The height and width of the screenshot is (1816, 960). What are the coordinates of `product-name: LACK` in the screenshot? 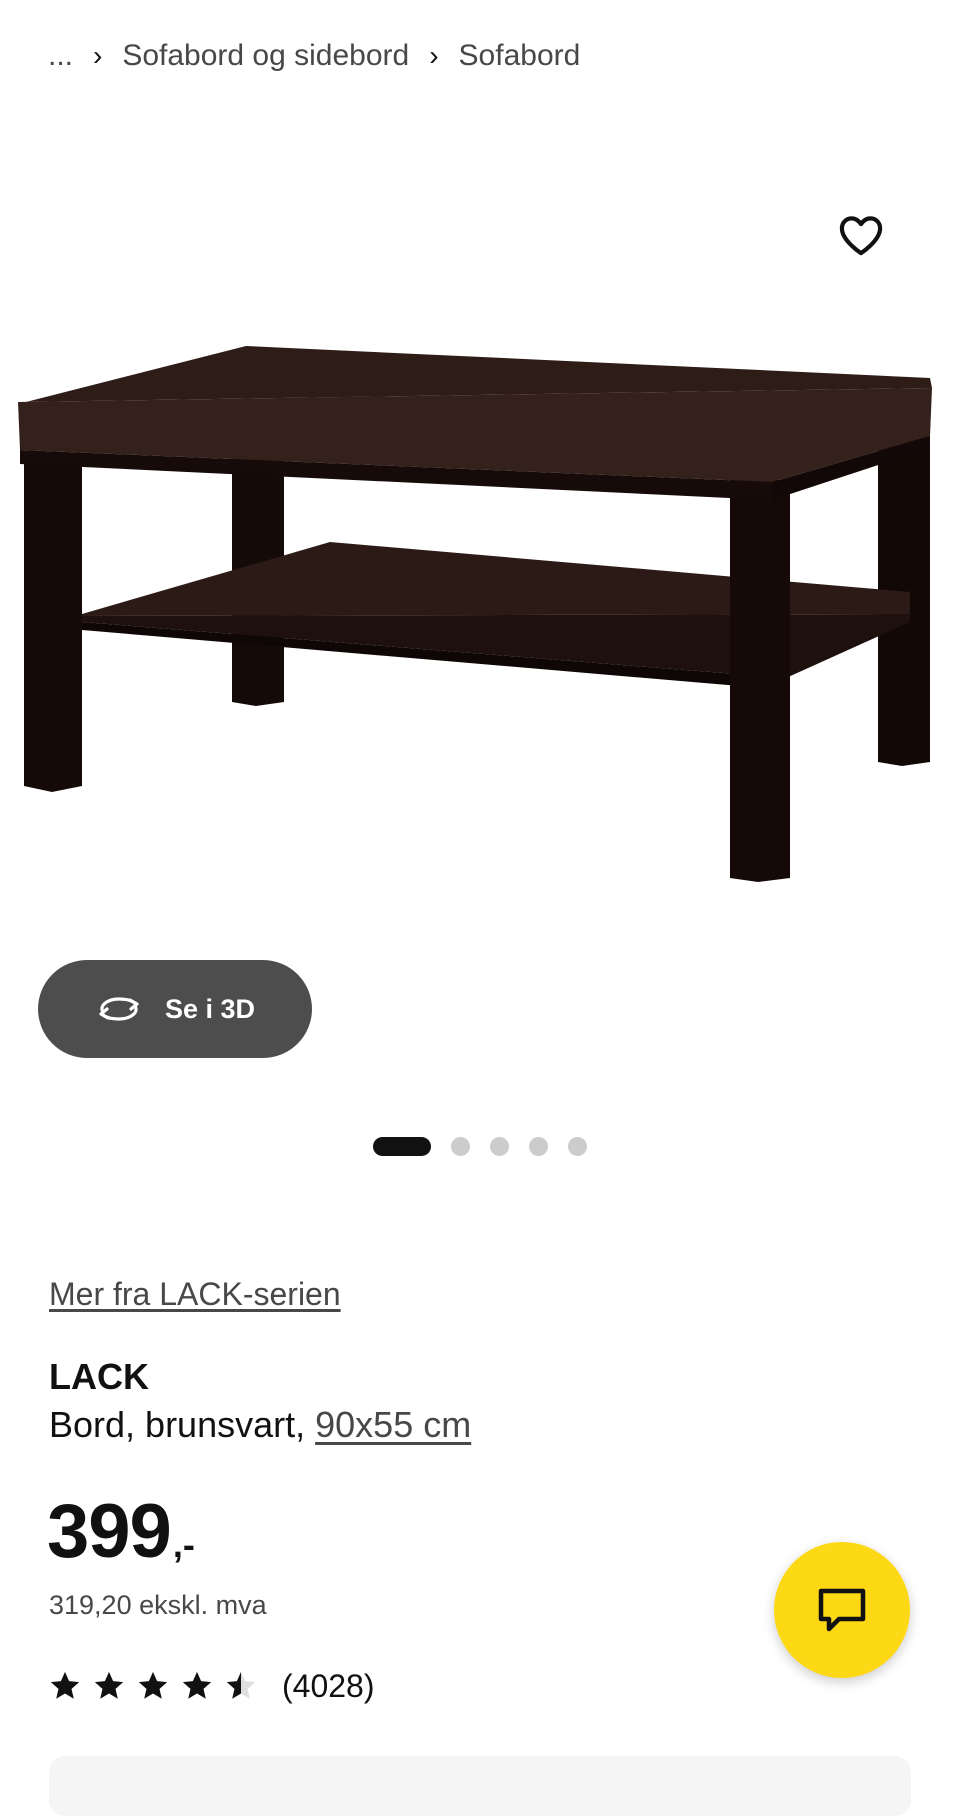 It's located at (99, 1376).